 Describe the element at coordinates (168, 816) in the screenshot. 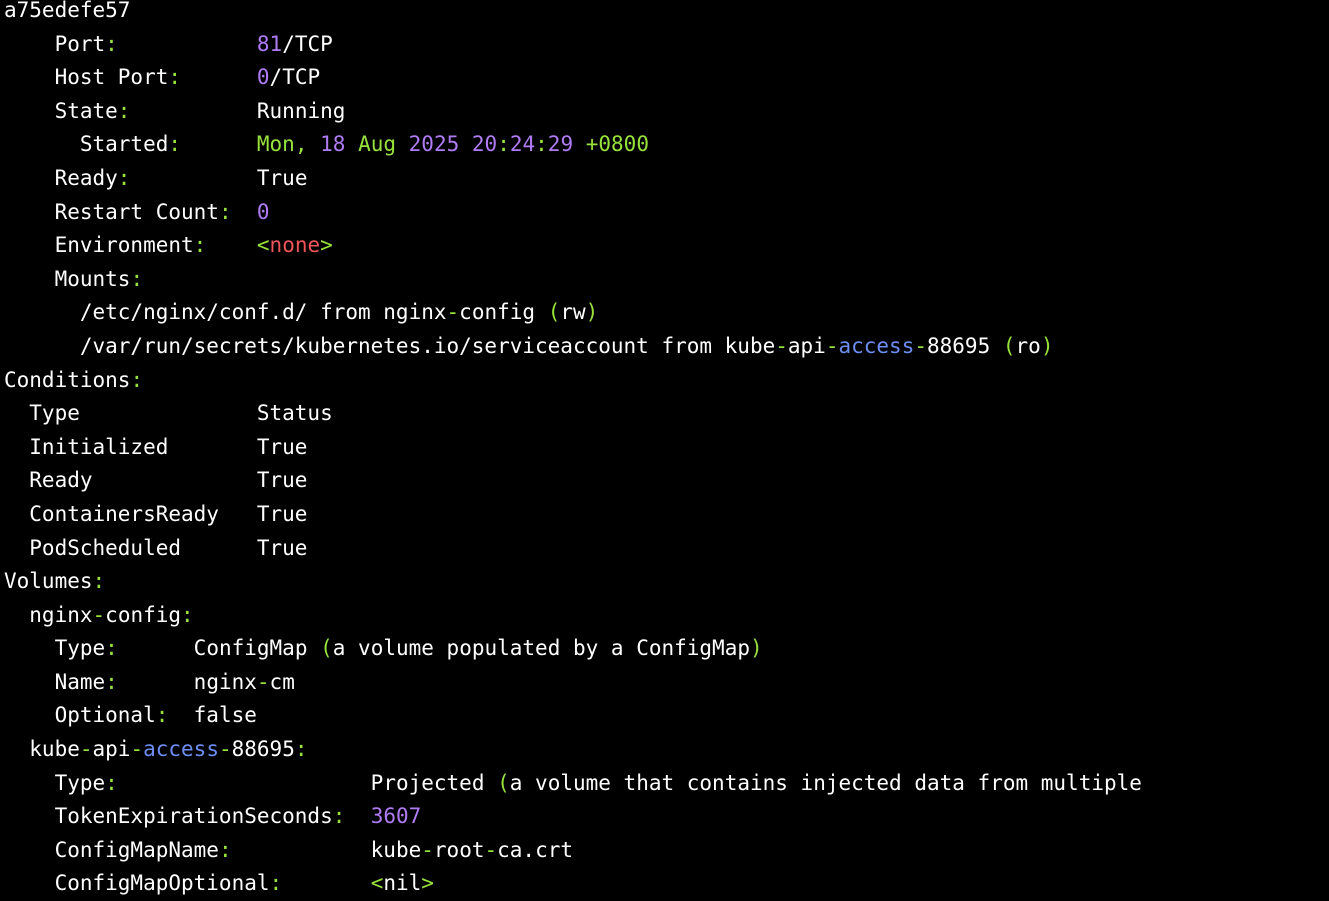

I see `text-segment: TokenExpirationSeconds` at that location.